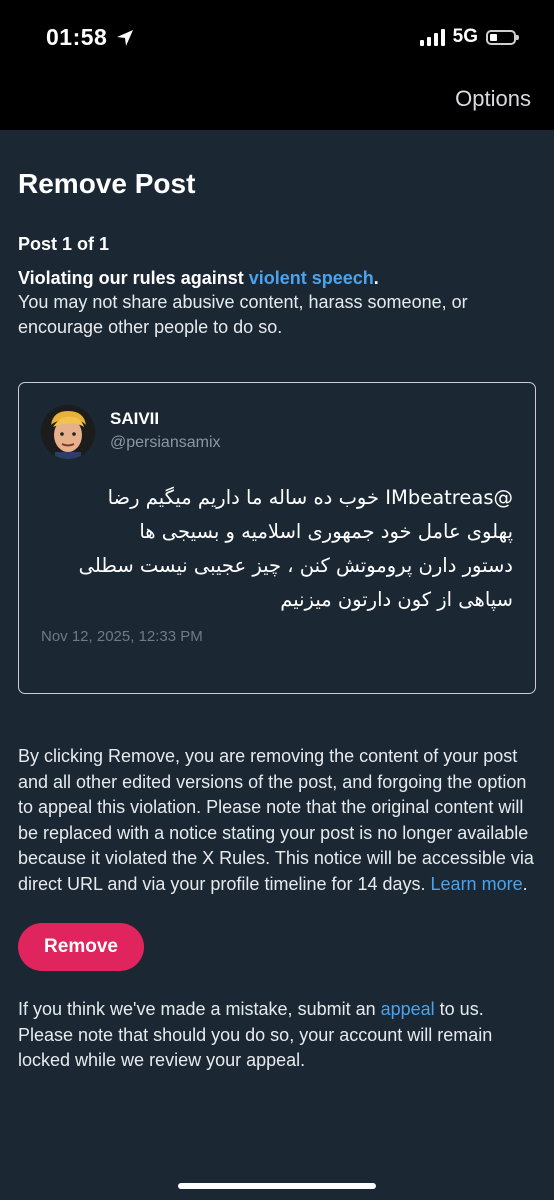  I want to click on location-arrow-icon, so click(125, 37).